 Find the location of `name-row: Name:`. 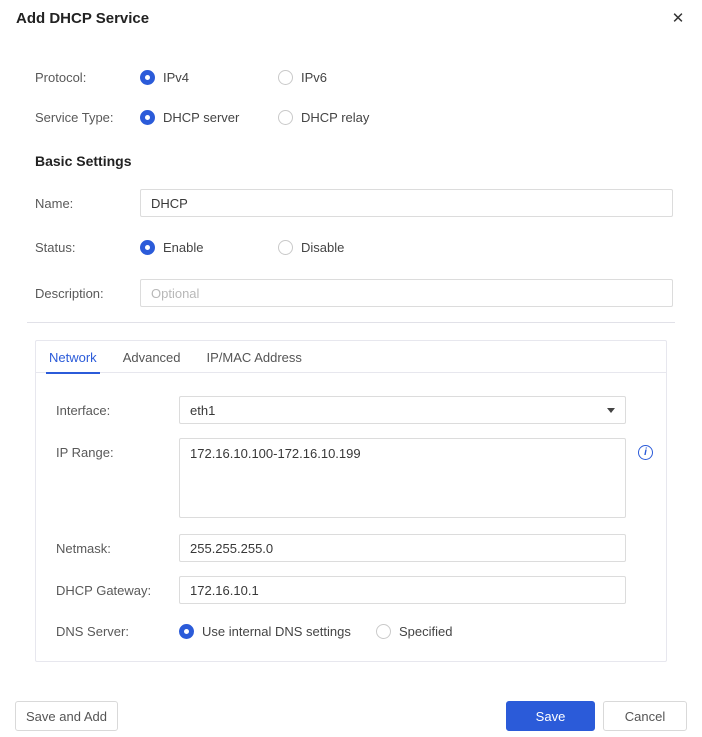

name-row: Name: is located at coordinates (368, 203).